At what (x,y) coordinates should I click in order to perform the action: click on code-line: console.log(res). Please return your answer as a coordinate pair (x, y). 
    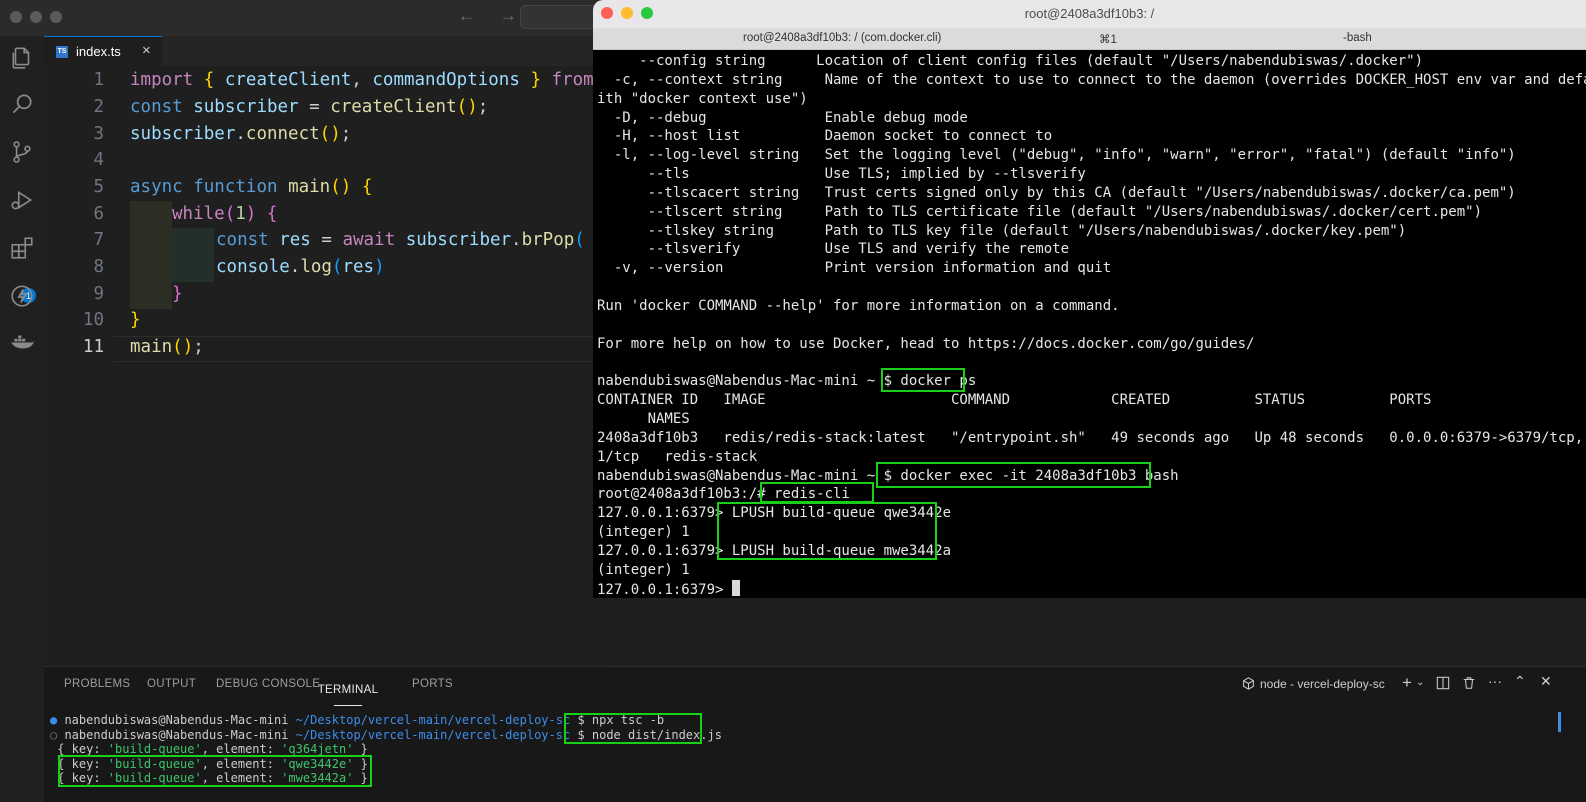
    Looking at the image, I should click on (300, 267).